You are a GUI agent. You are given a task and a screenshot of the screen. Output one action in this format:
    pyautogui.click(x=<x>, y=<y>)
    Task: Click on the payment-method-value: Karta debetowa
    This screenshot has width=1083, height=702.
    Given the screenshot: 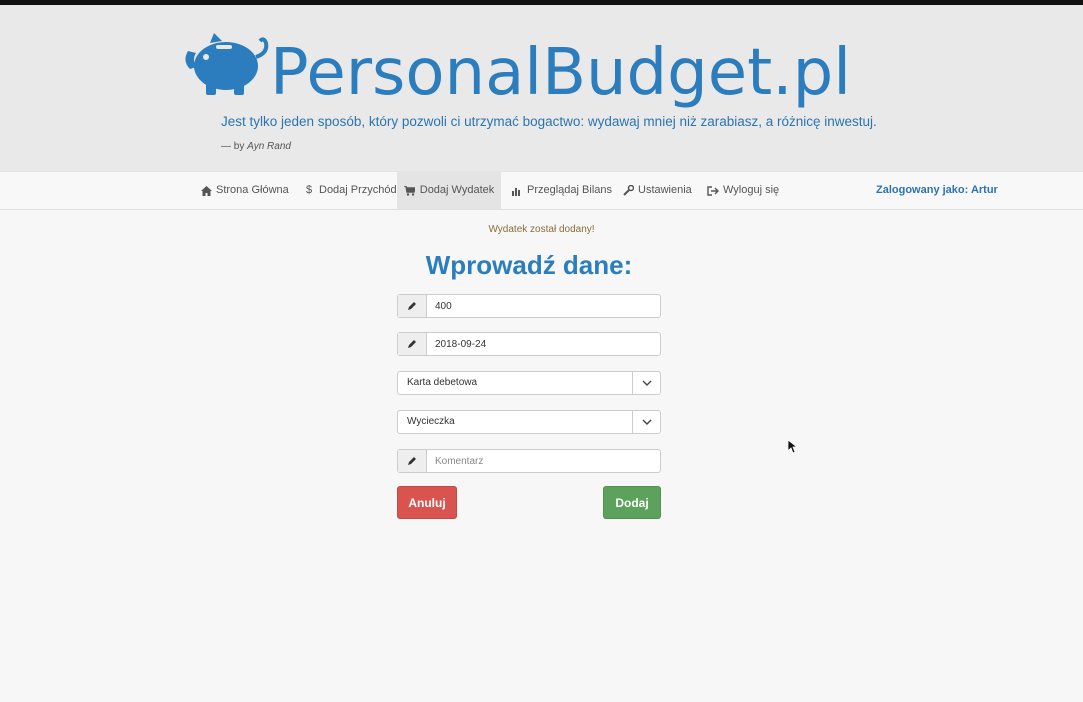 What is the action you would take?
    pyautogui.click(x=442, y=382)
    